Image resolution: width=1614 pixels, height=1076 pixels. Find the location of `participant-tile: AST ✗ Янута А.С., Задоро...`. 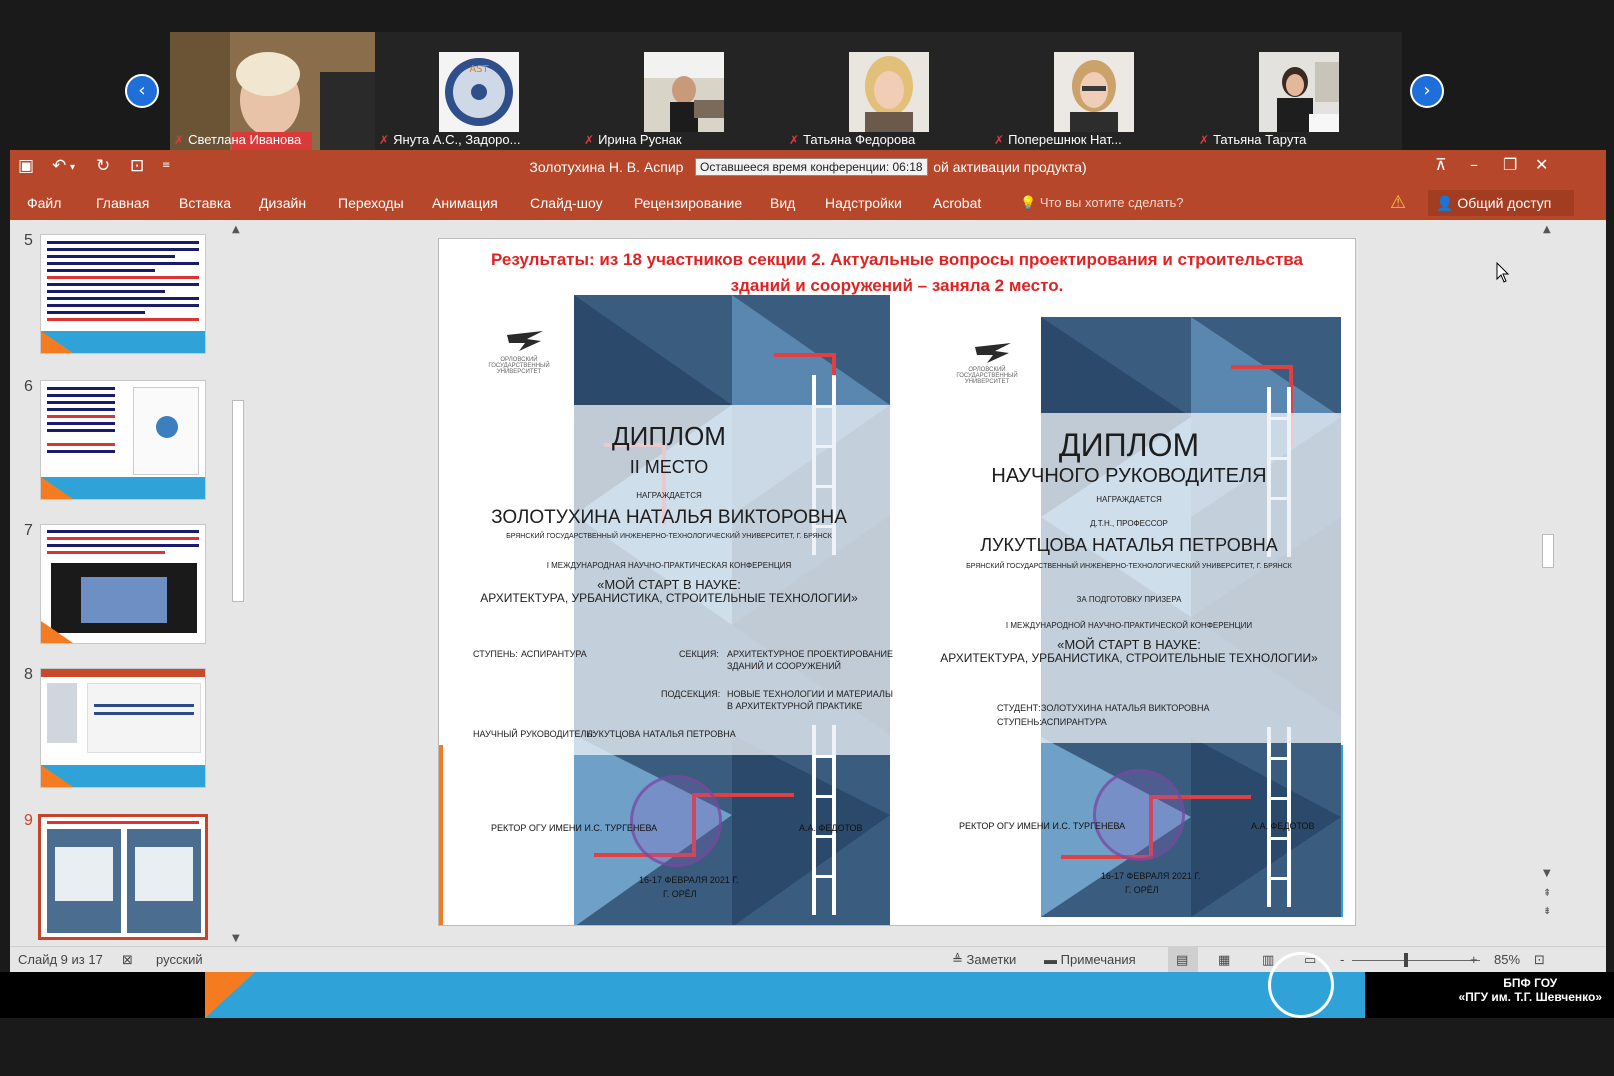

participant-tile: AST ✗ Янута А.С., Задоро... is located at coordinates (478, 91).